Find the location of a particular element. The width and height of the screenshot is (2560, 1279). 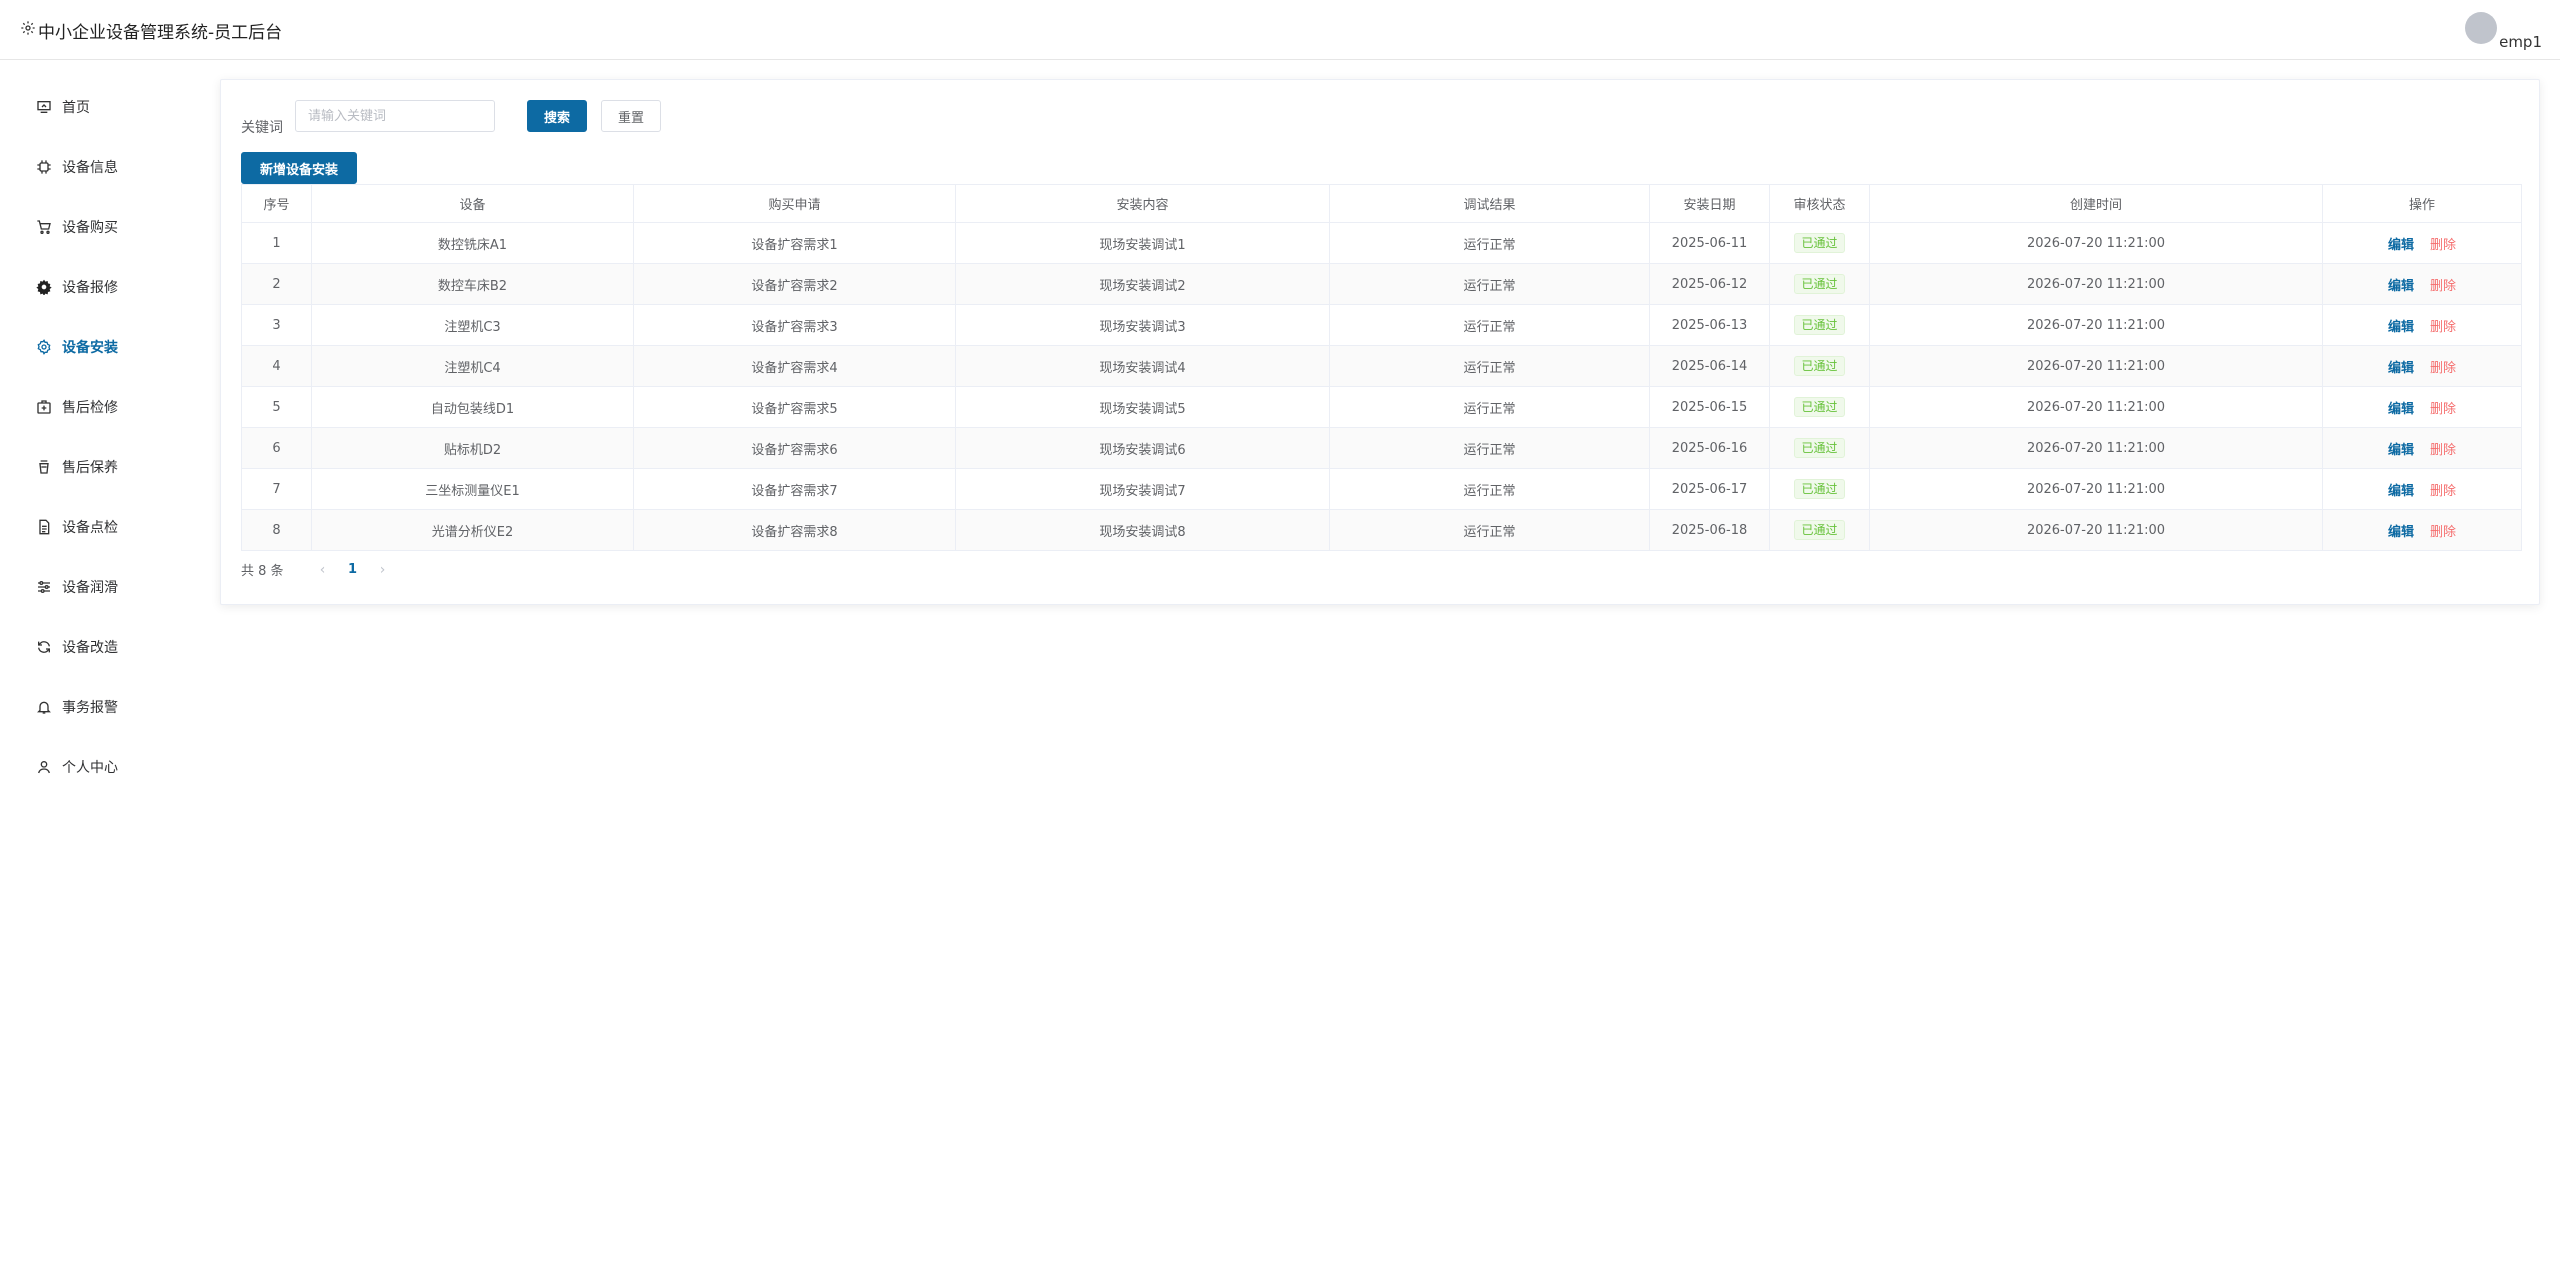

sidebar-item-1: 首页 is located at coordinates (100, 107).